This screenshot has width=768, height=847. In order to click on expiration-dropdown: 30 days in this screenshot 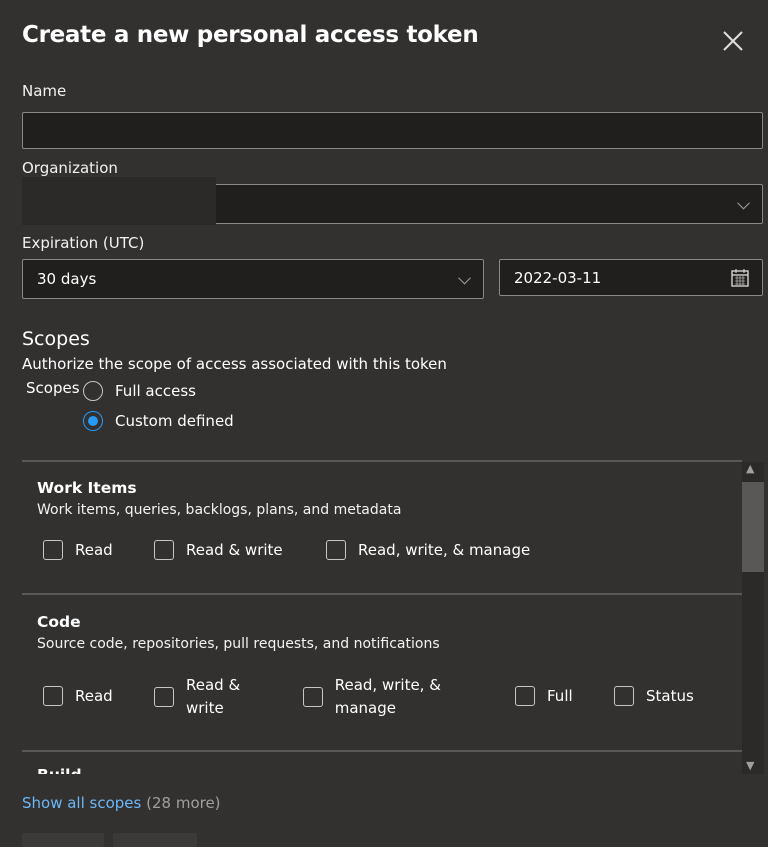, I will do `click(253, 279)`.